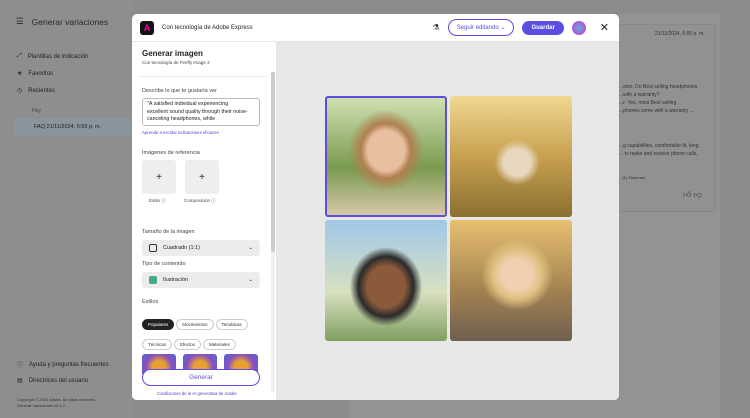  Describe the element at coordinates (201, 280) in the screenshot. I see `content-type-select: Ilustración ⌄` at that location.